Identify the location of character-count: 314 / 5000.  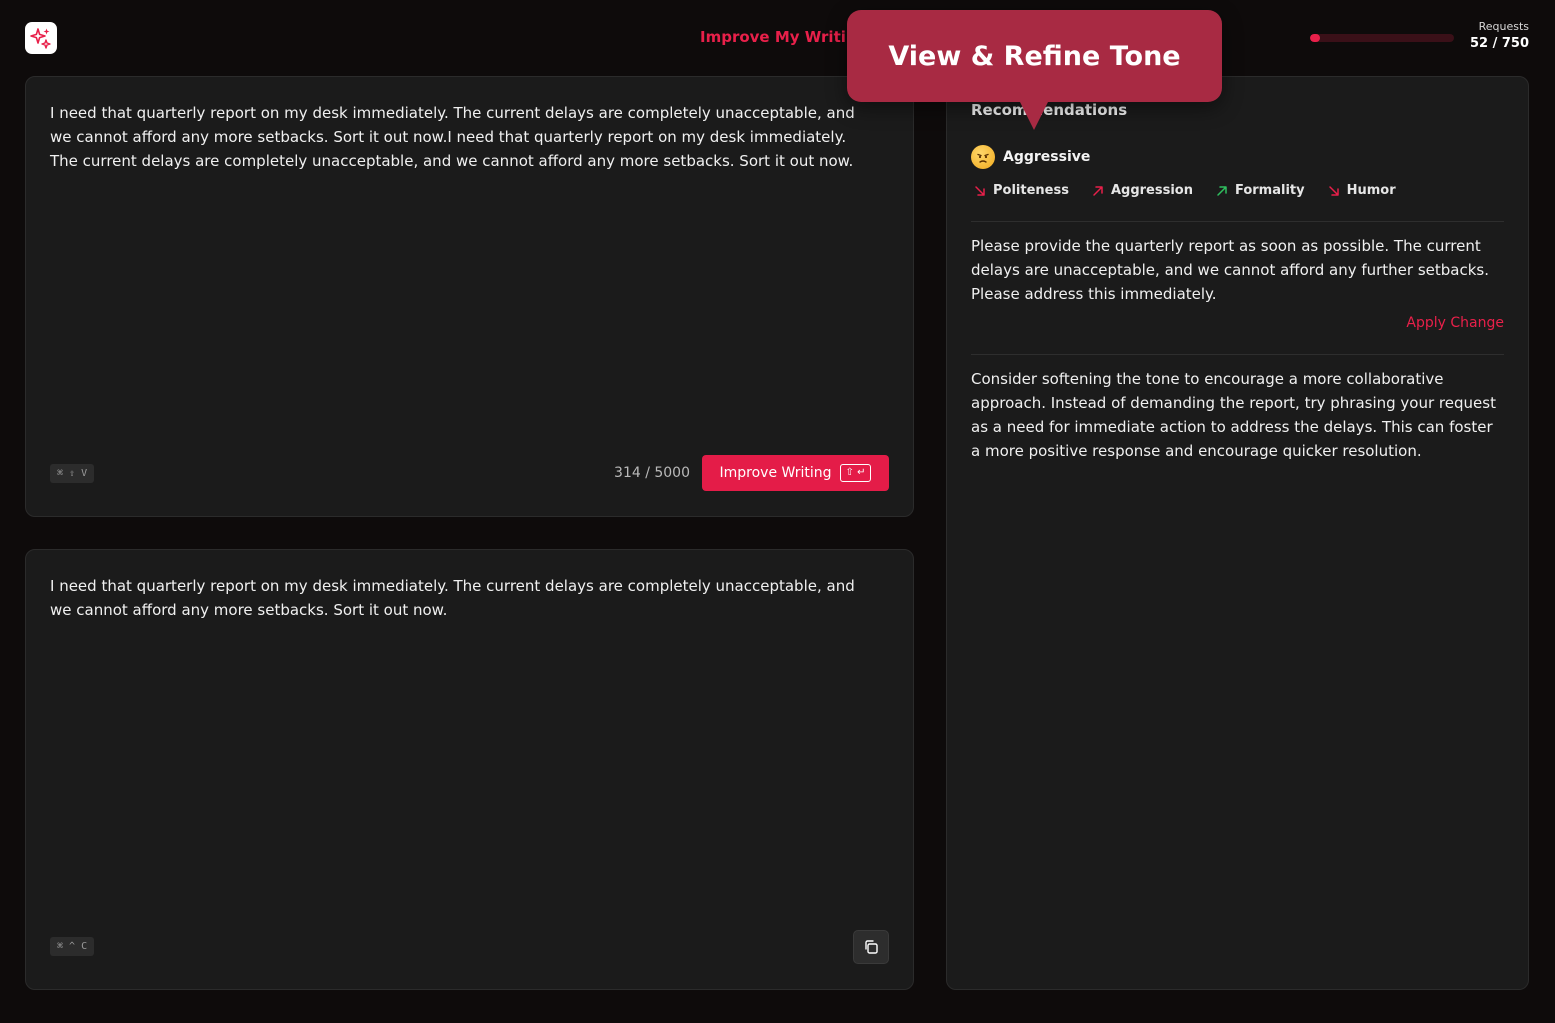
(652, 473).